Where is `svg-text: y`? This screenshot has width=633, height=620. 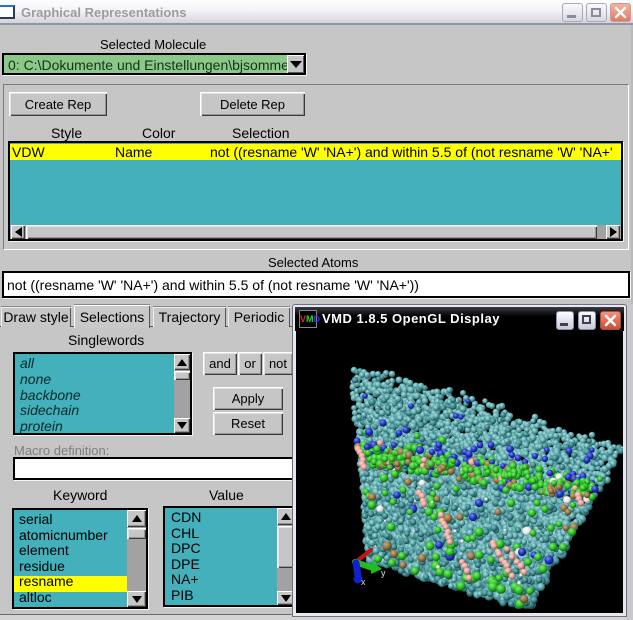
svg-text: y is located at coordinates (383, 573).